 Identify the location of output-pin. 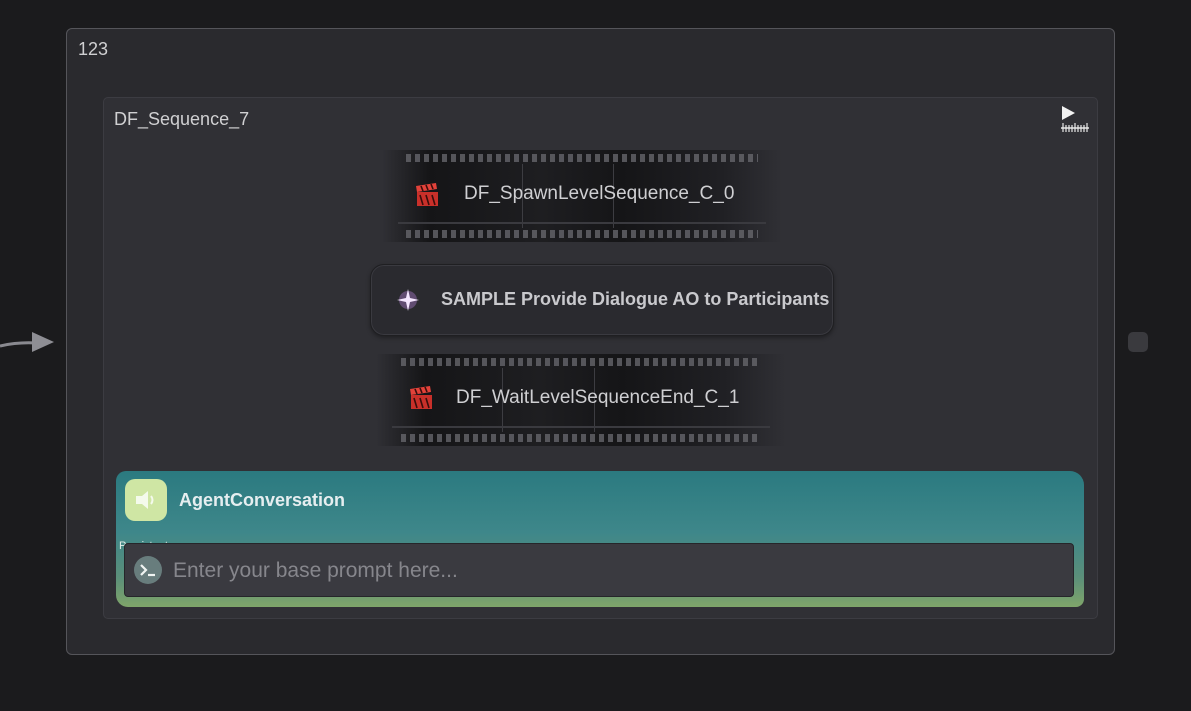
(1138, 342).